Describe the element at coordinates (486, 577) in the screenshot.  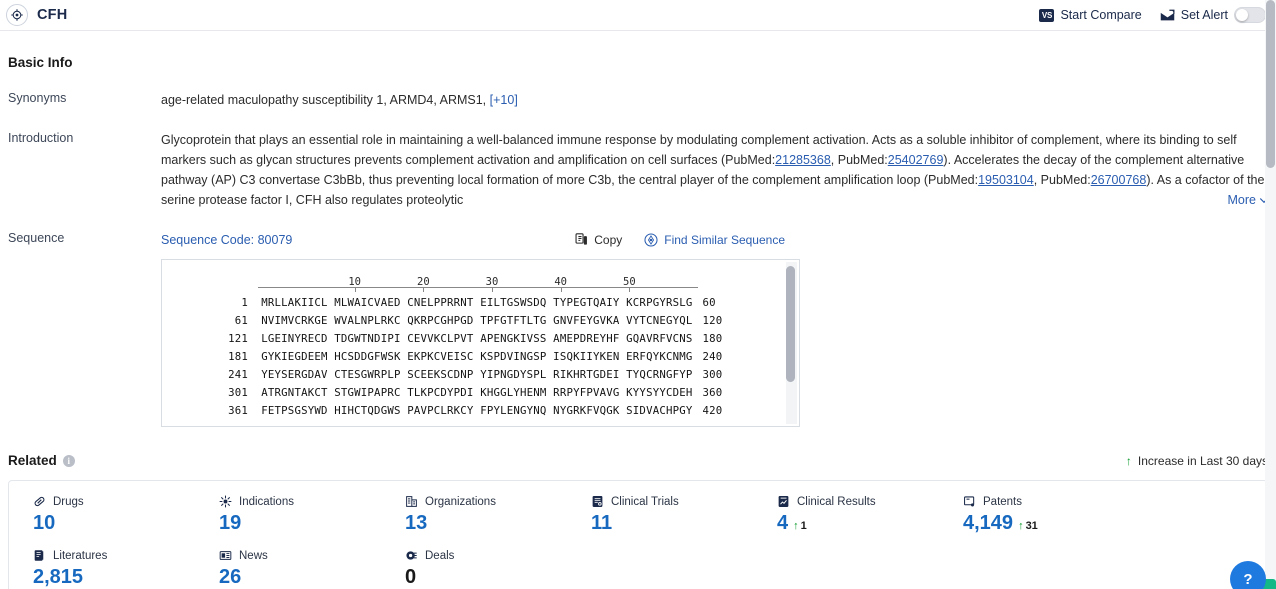
I see `related-item-value: 0` at that location.